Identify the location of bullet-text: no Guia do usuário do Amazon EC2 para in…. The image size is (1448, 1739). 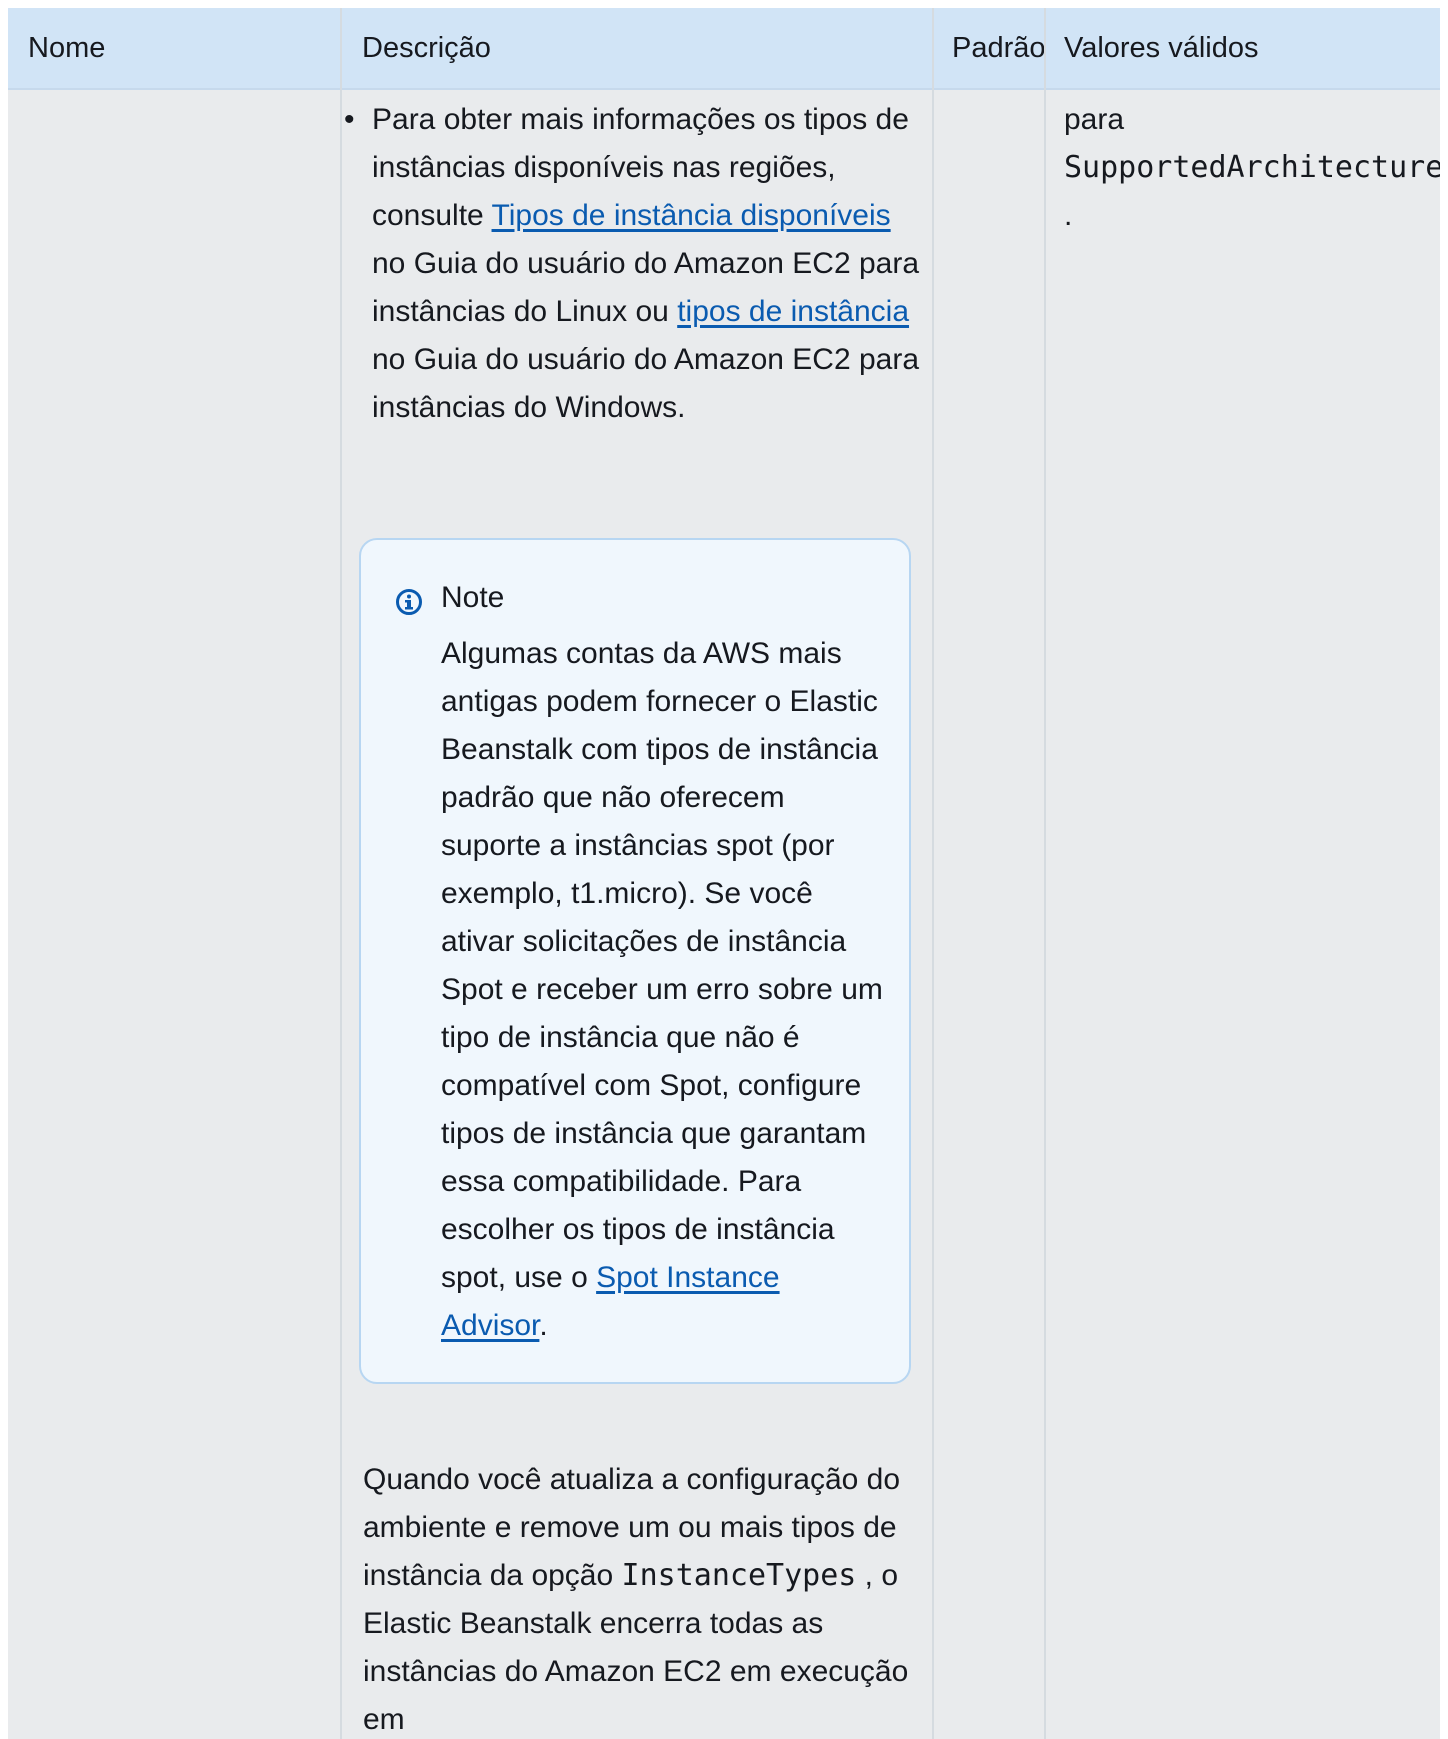
(646, 383).